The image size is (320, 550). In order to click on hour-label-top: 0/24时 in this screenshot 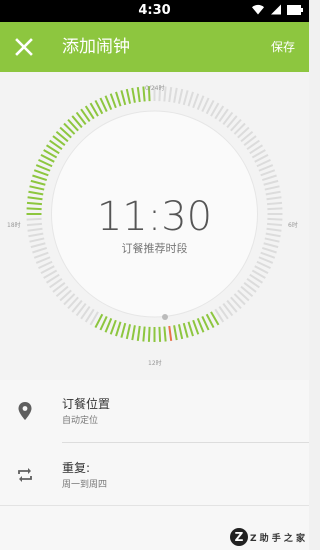, I will do `click(155, 88)`.